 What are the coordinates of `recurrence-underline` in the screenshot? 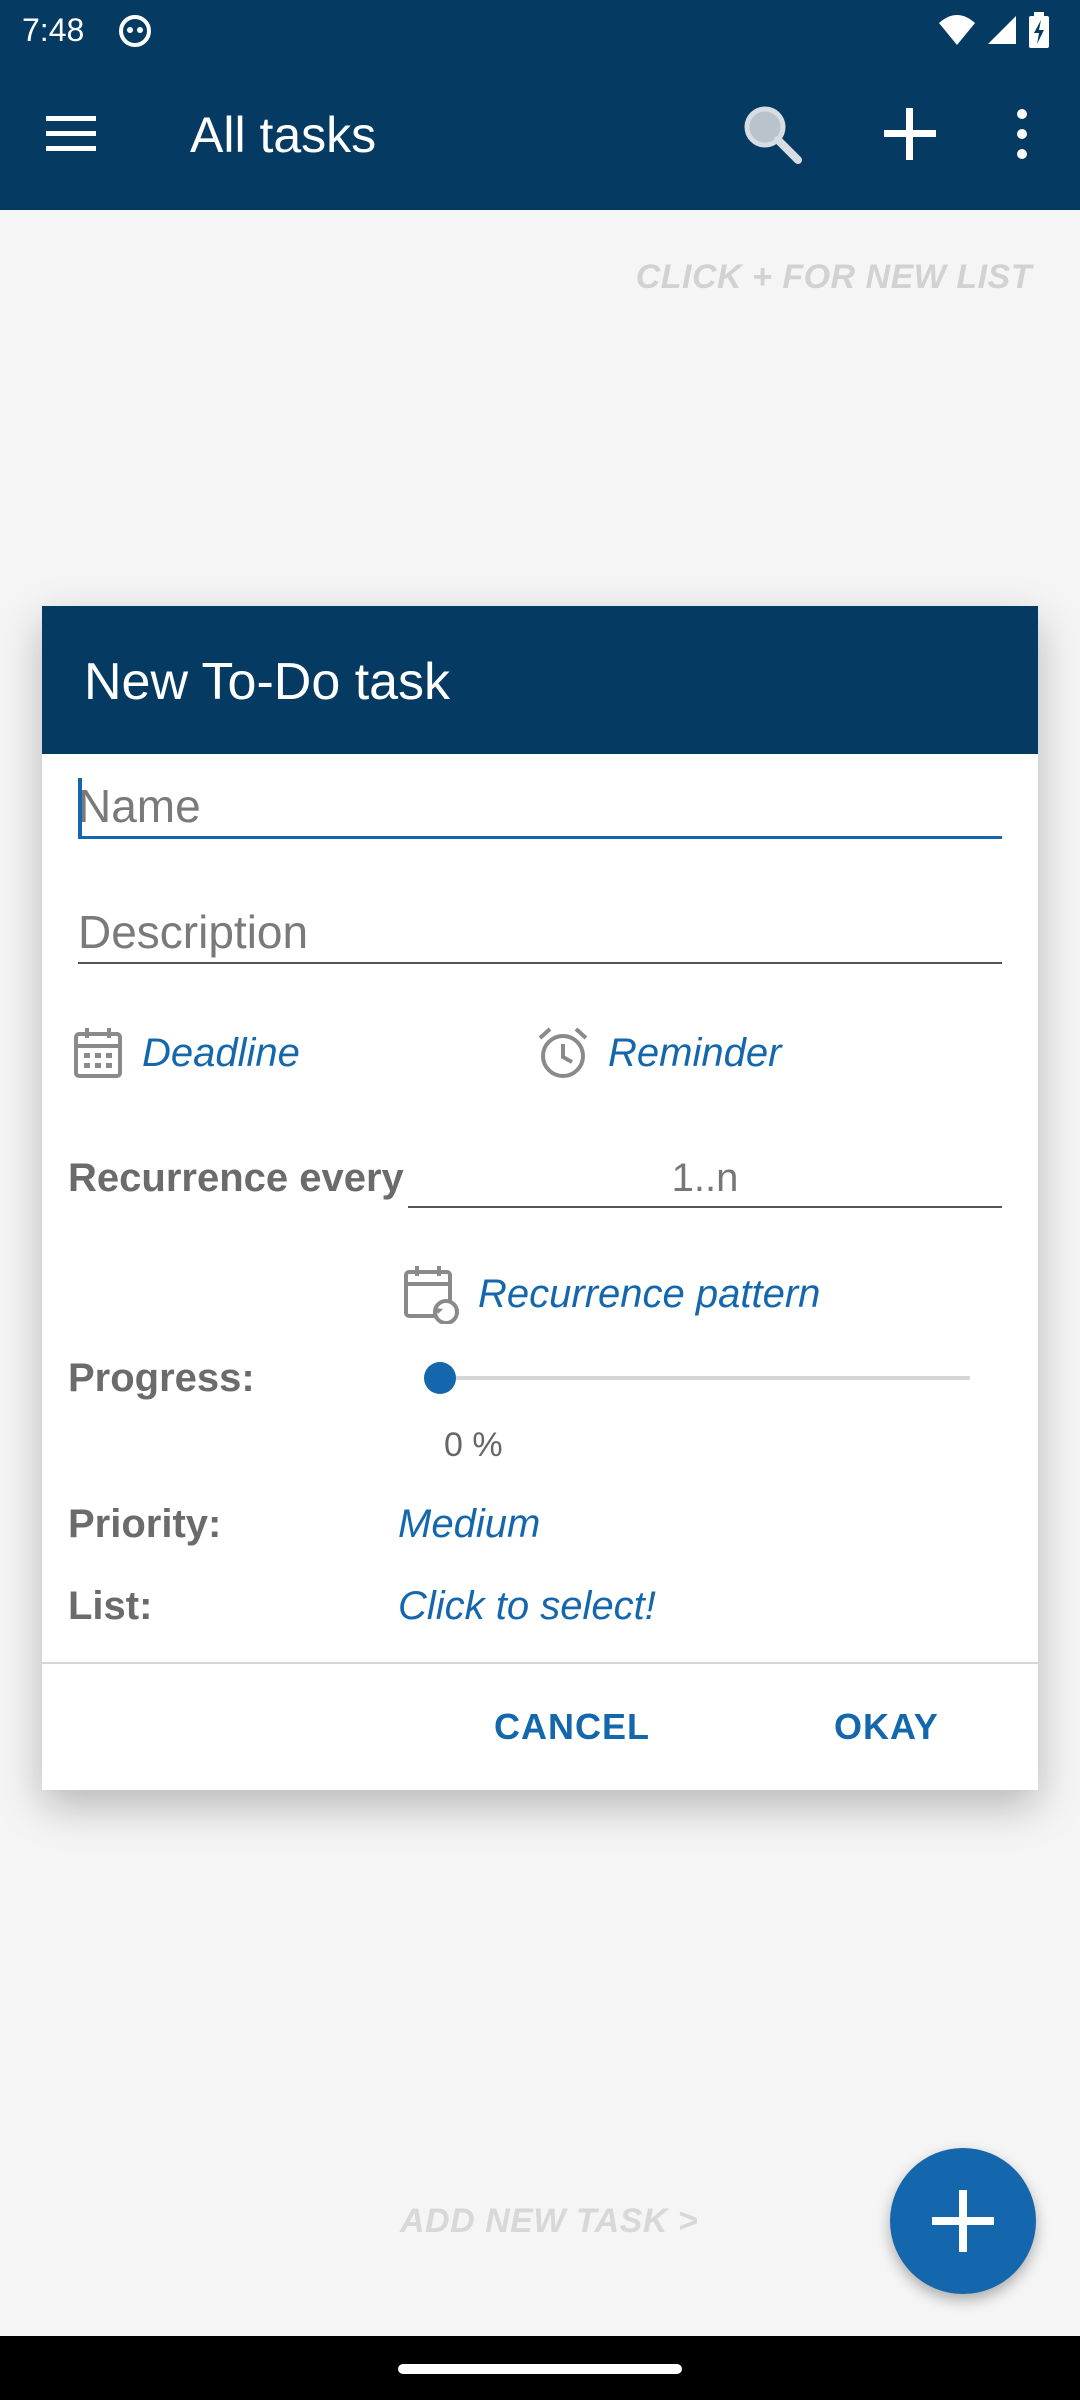 It's located at (705, 1207).